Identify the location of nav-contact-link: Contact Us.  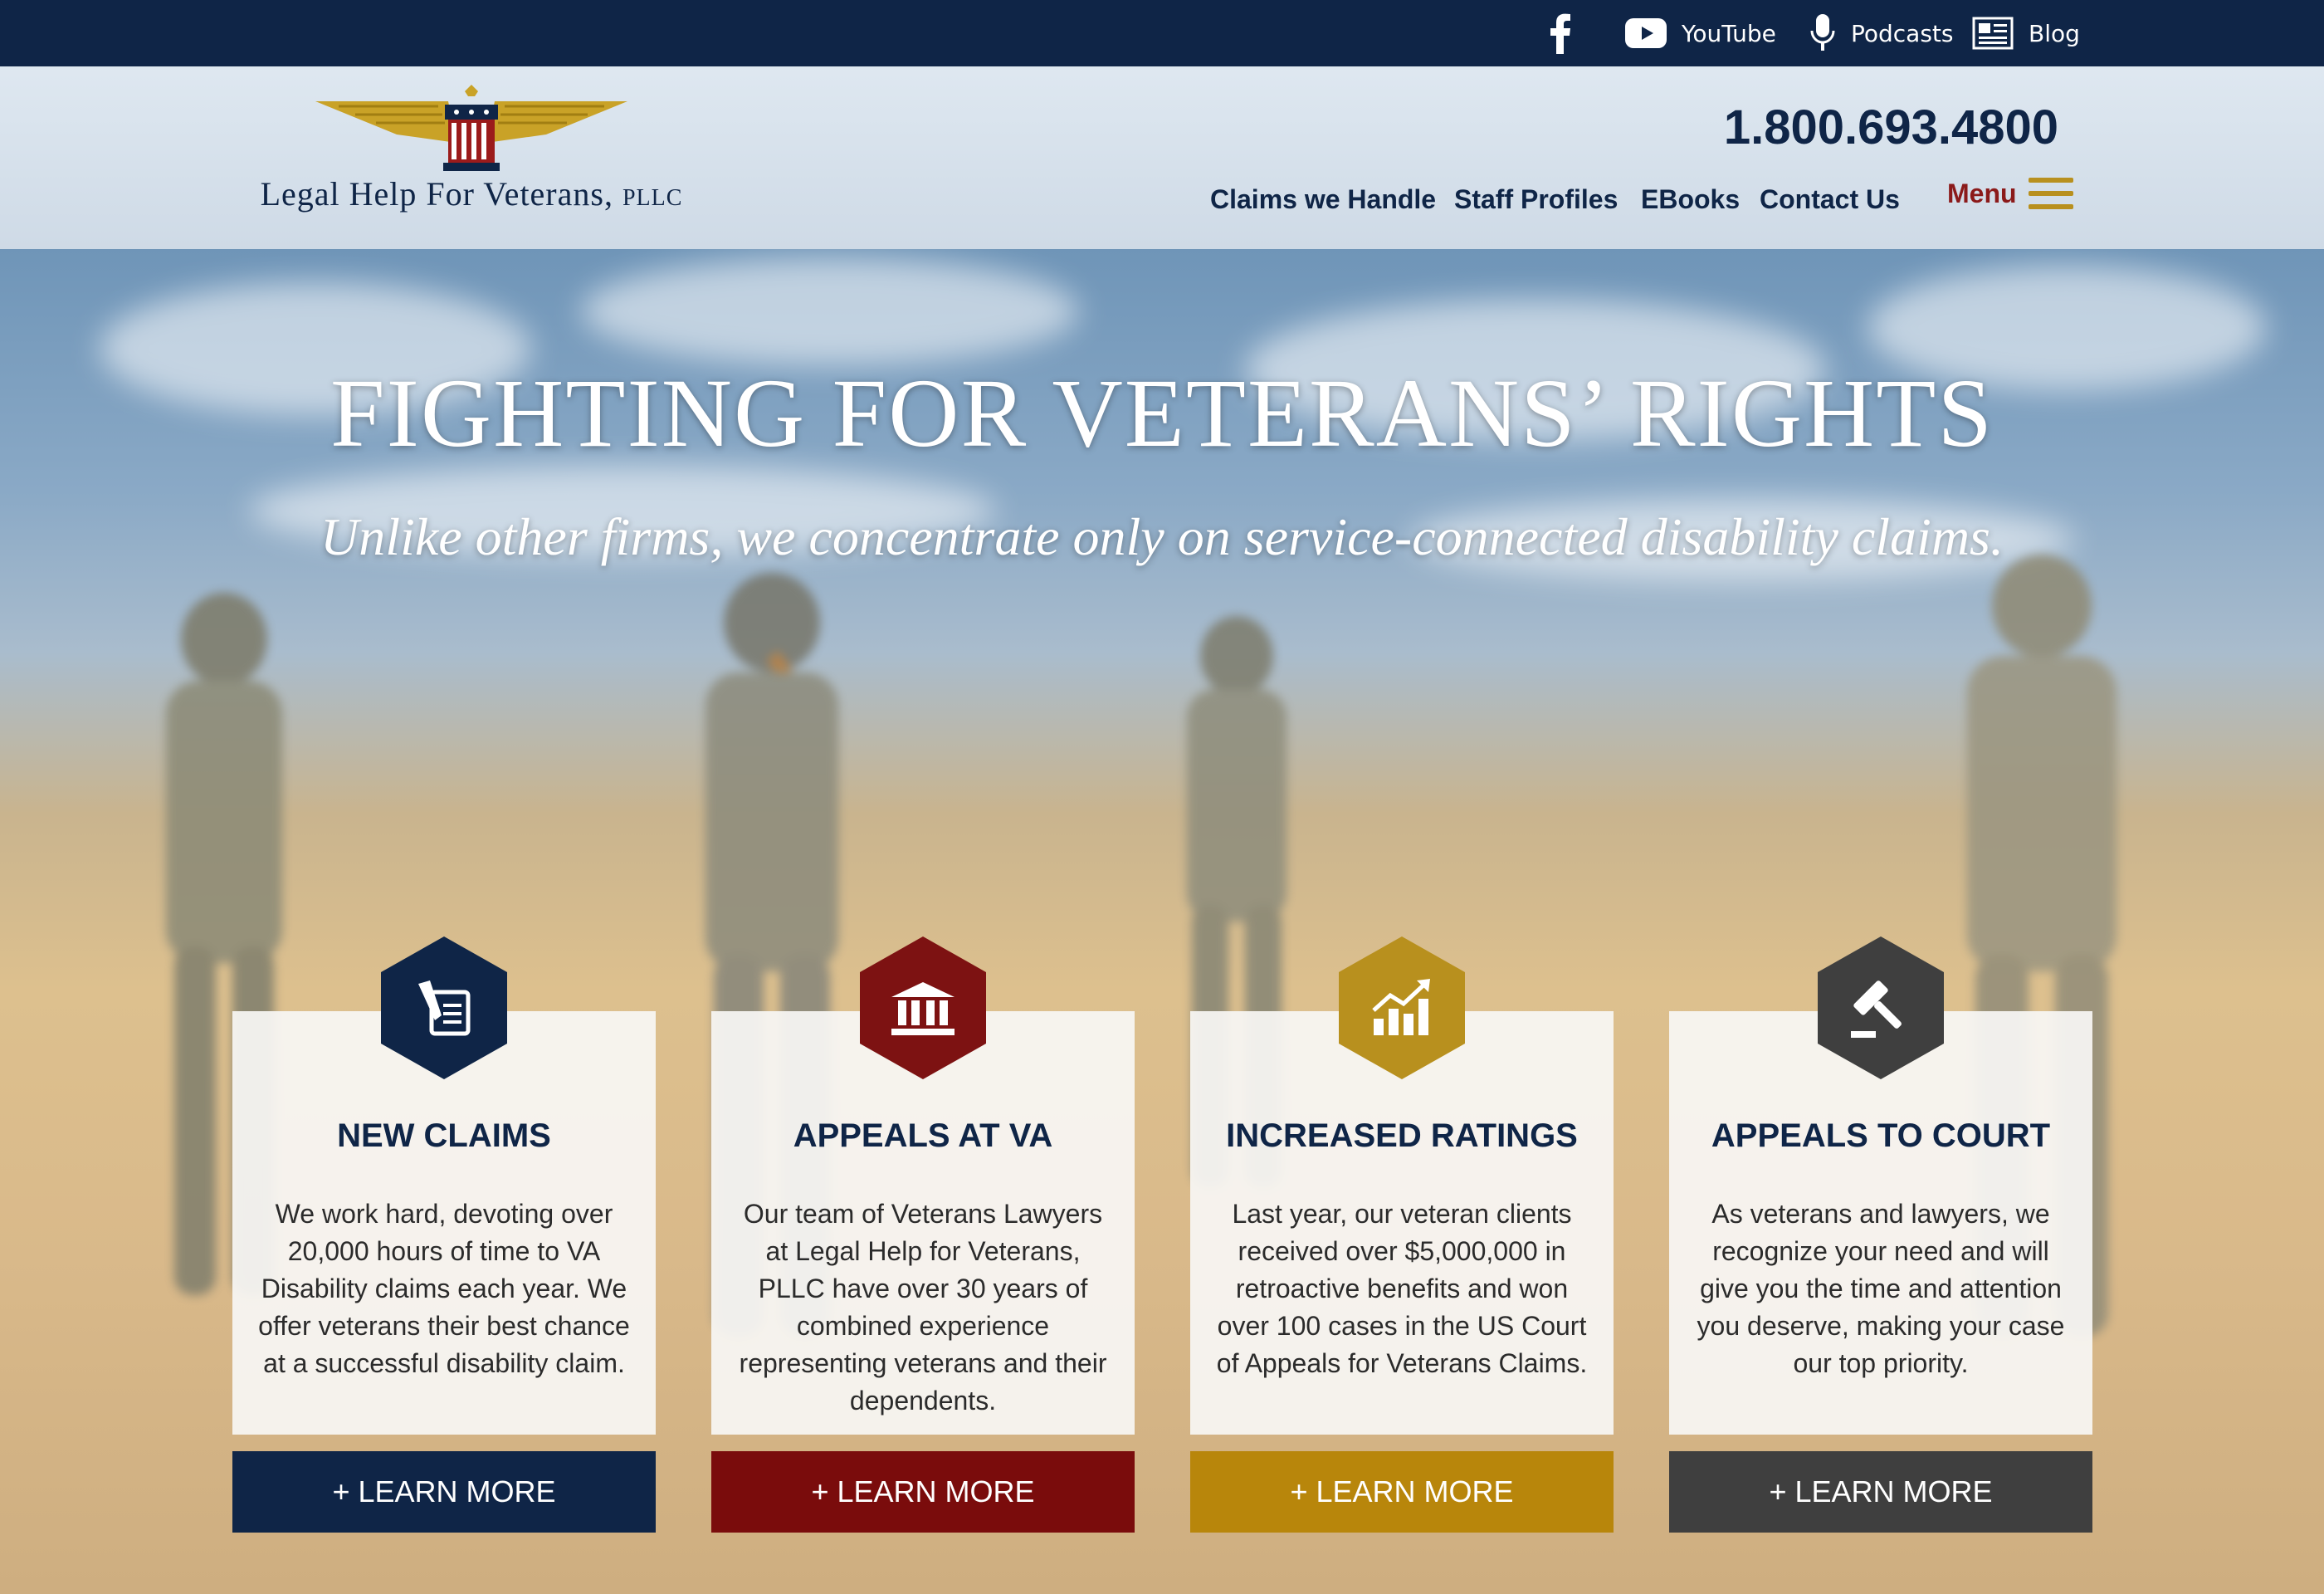
(1830, 199).